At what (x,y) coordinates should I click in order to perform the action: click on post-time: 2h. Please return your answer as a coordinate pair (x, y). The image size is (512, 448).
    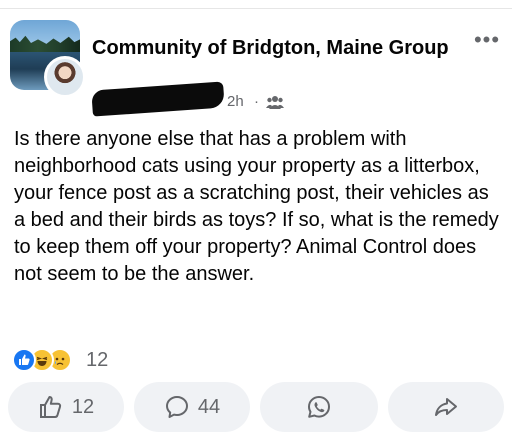
    Looking at the image, I should click on (235, 102).